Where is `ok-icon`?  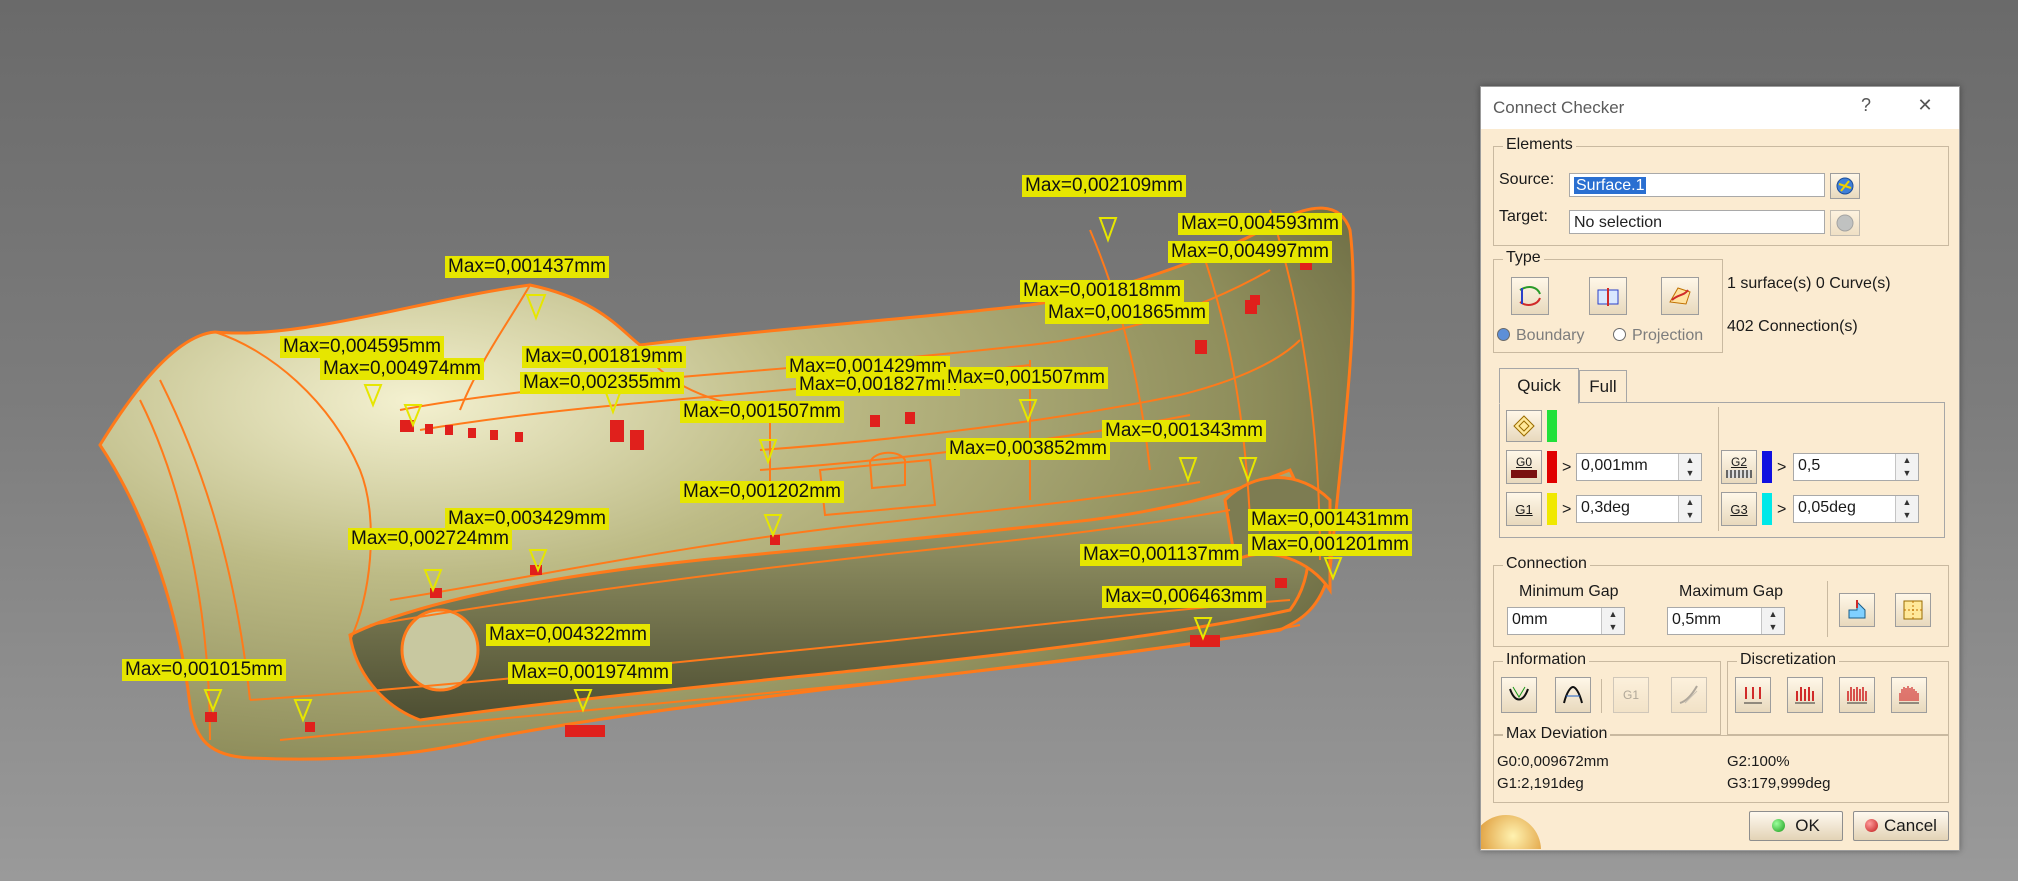 ok-icon is located at coordinates (1779, 825).